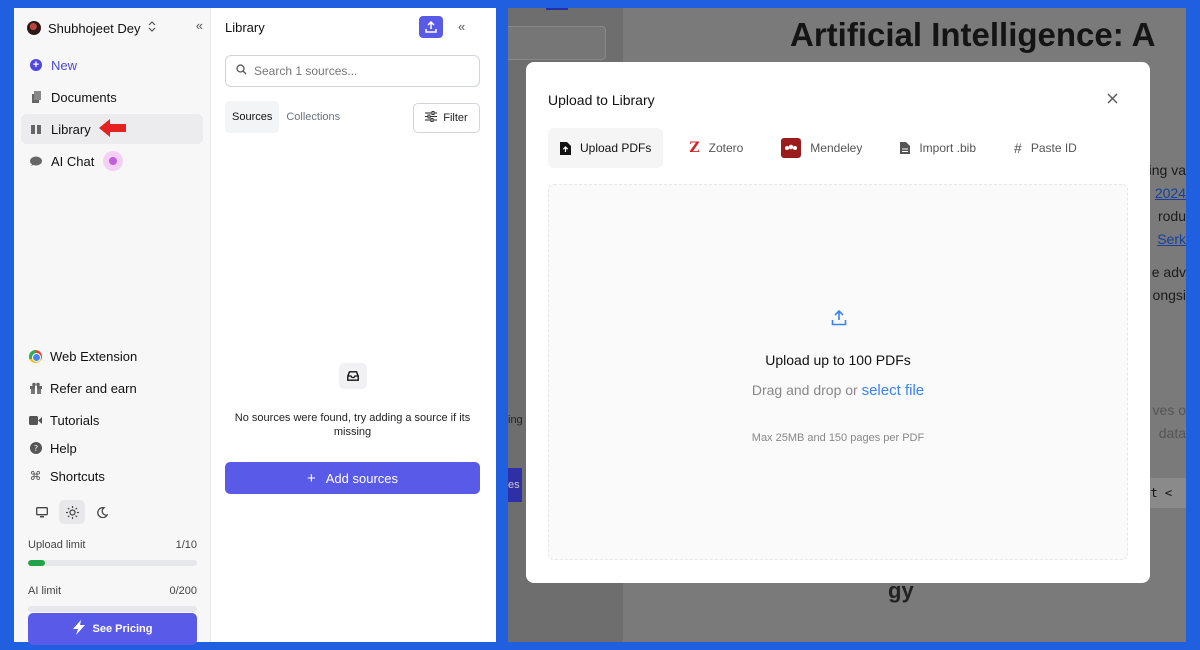 This screenshot has width=1200, height=650. What do you see at coordinates (362, 478) in the screenshot?
I see `add-sources-label: Add sources` at bounding box center [362, 478].